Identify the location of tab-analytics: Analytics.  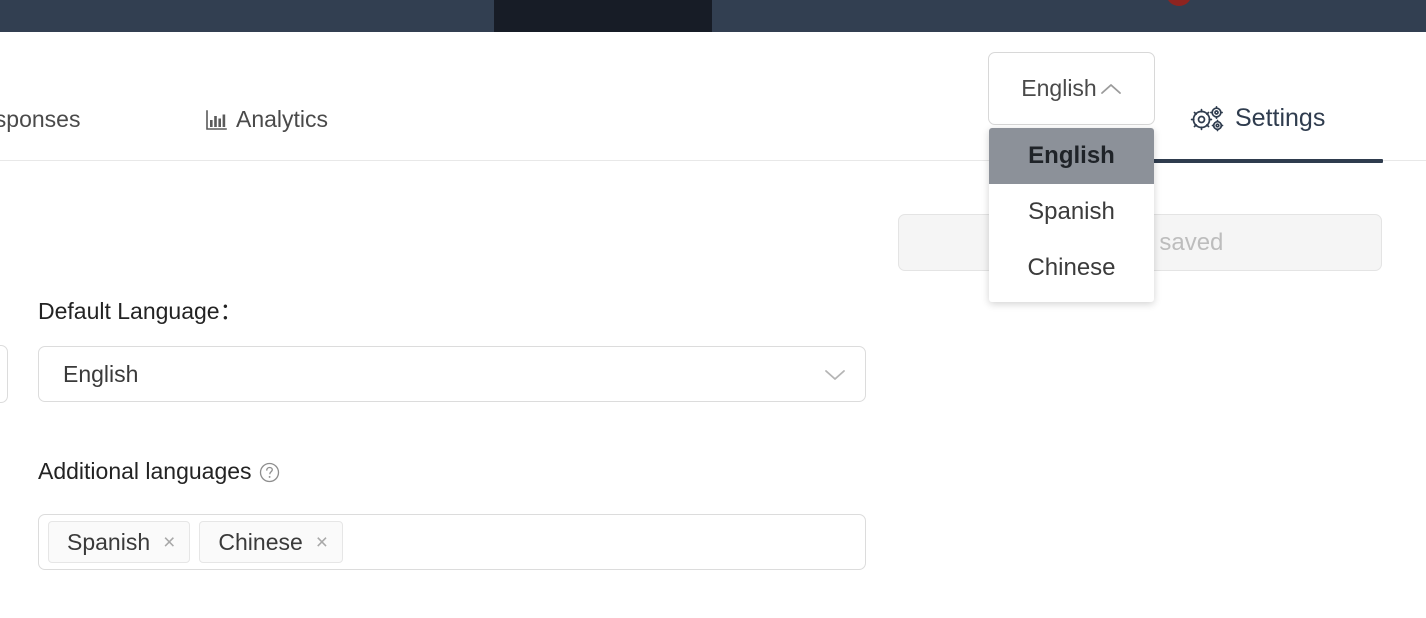
(266, 119).